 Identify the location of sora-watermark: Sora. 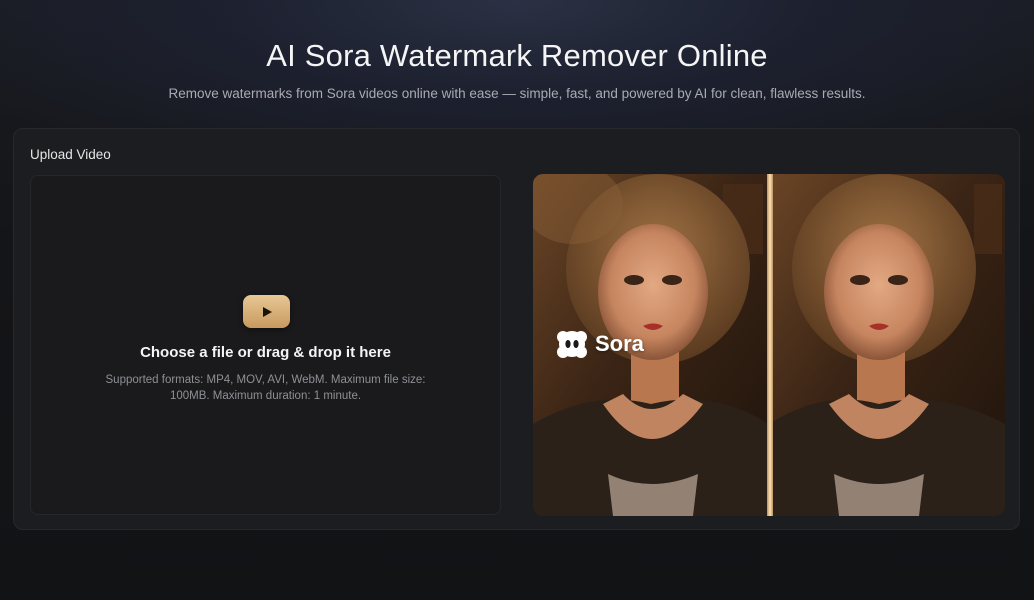
(599, 344).